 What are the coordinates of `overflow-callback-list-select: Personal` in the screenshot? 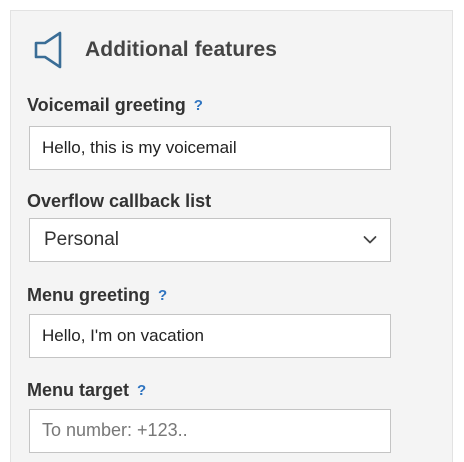 It's located at (210, 240).